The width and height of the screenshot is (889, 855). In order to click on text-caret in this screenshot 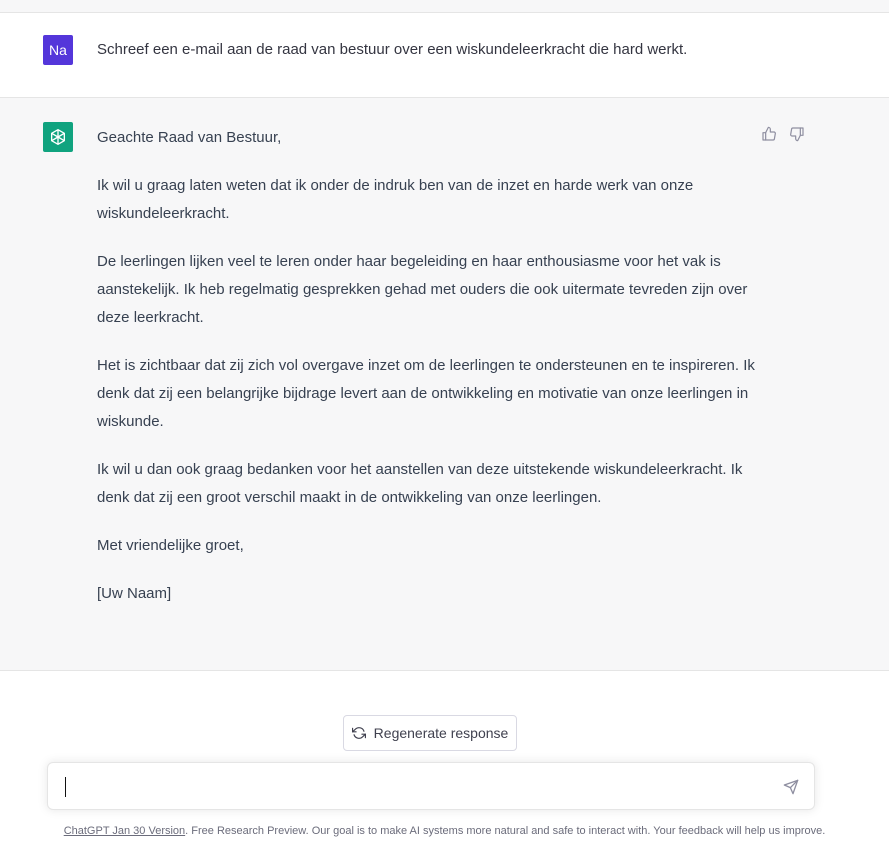, I will do `click(65, 787)`.